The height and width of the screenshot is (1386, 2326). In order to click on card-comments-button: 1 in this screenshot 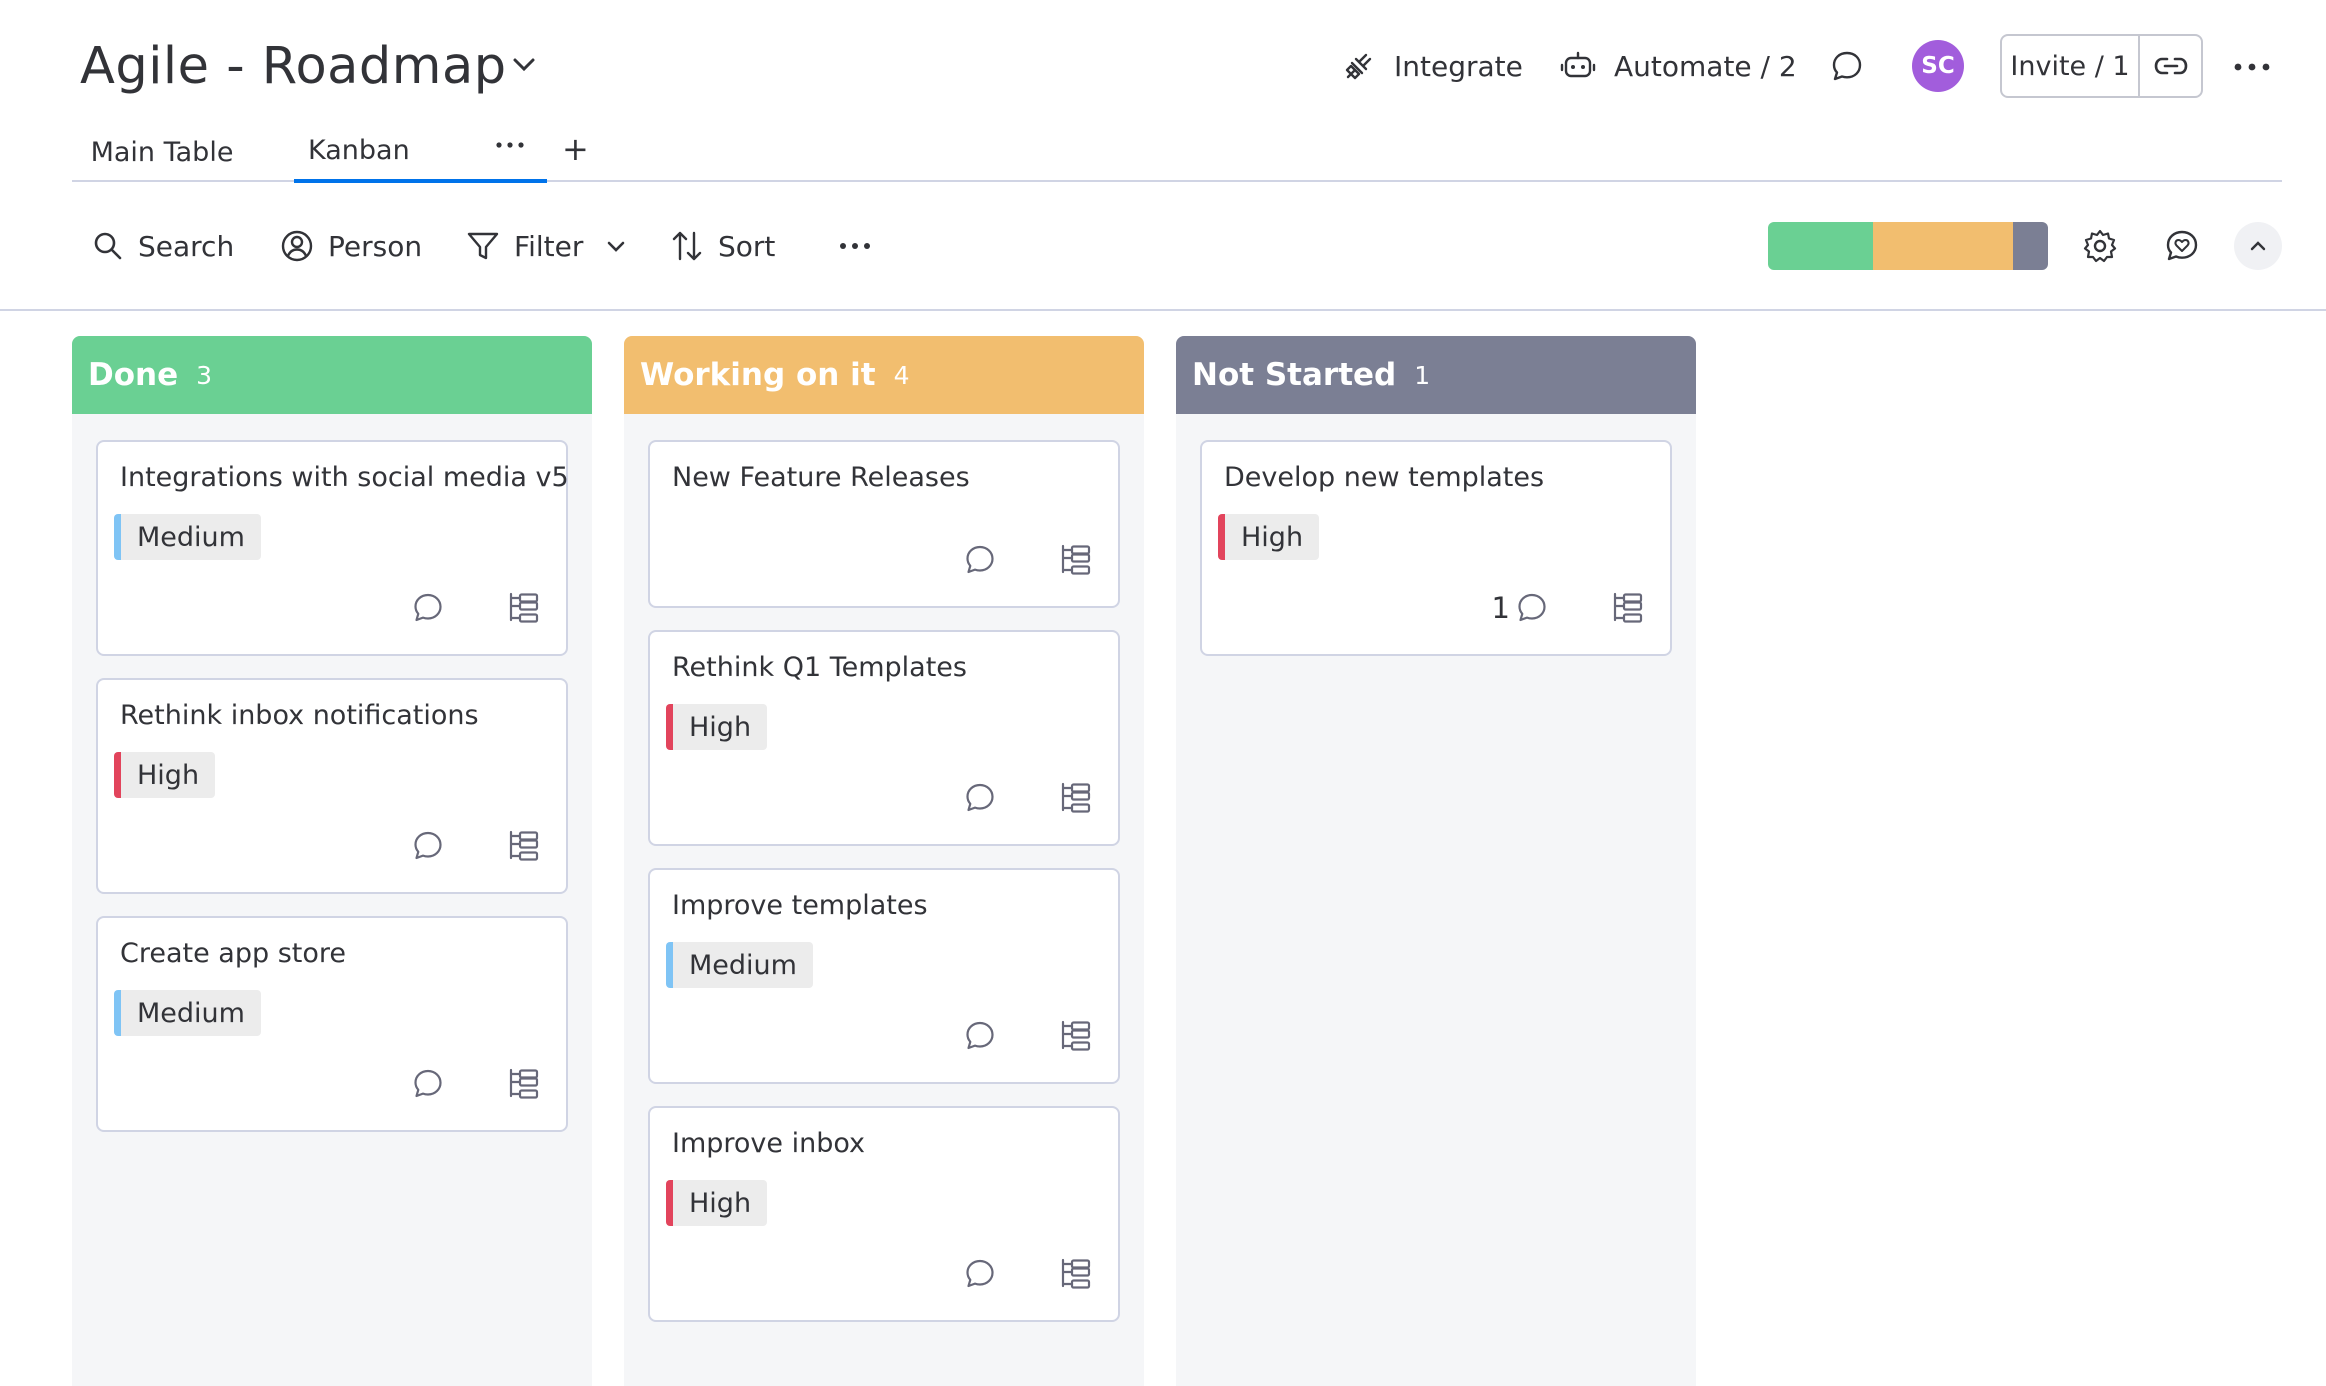, I will do `click(1521, 608)`.